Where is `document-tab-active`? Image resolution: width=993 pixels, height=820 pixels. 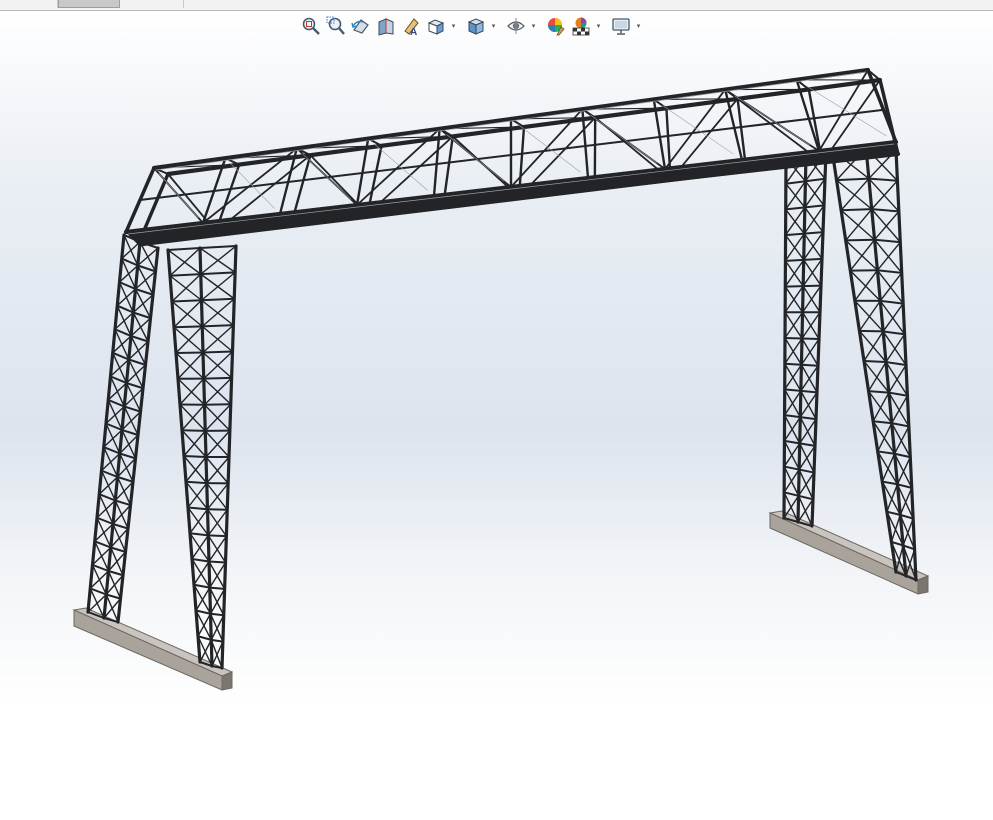 document-tab-active is located at coordinates (89, 4).